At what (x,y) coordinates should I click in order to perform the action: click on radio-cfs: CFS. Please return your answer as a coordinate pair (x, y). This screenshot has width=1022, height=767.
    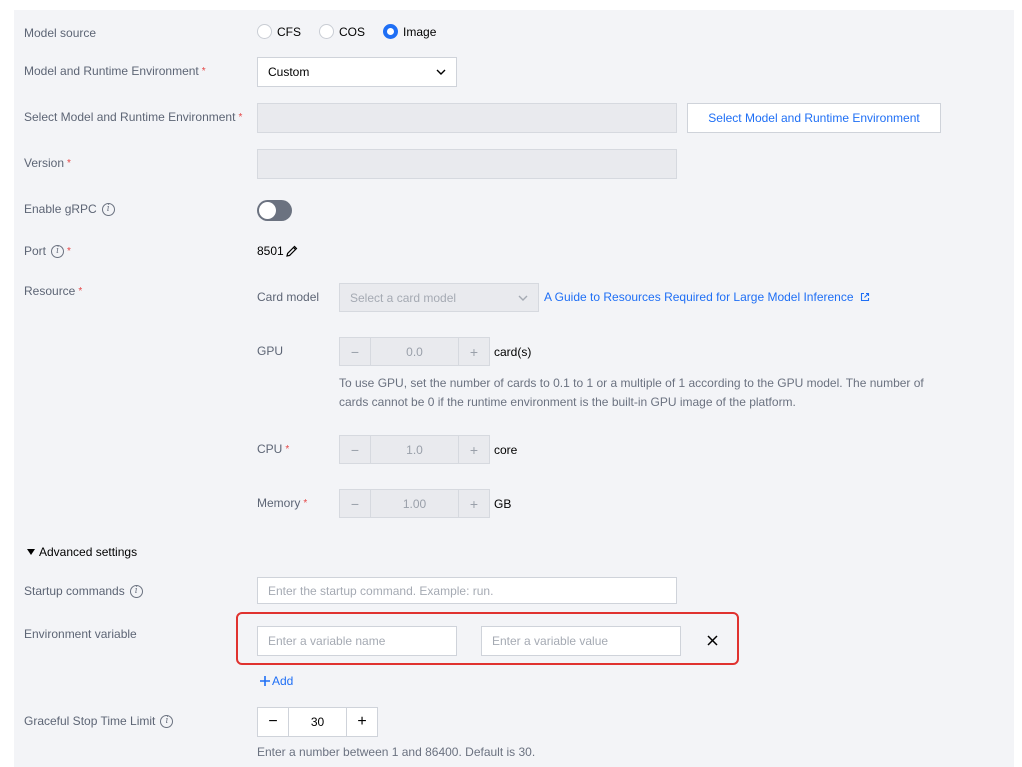
    Looking at the image, I should click on (279, 31).